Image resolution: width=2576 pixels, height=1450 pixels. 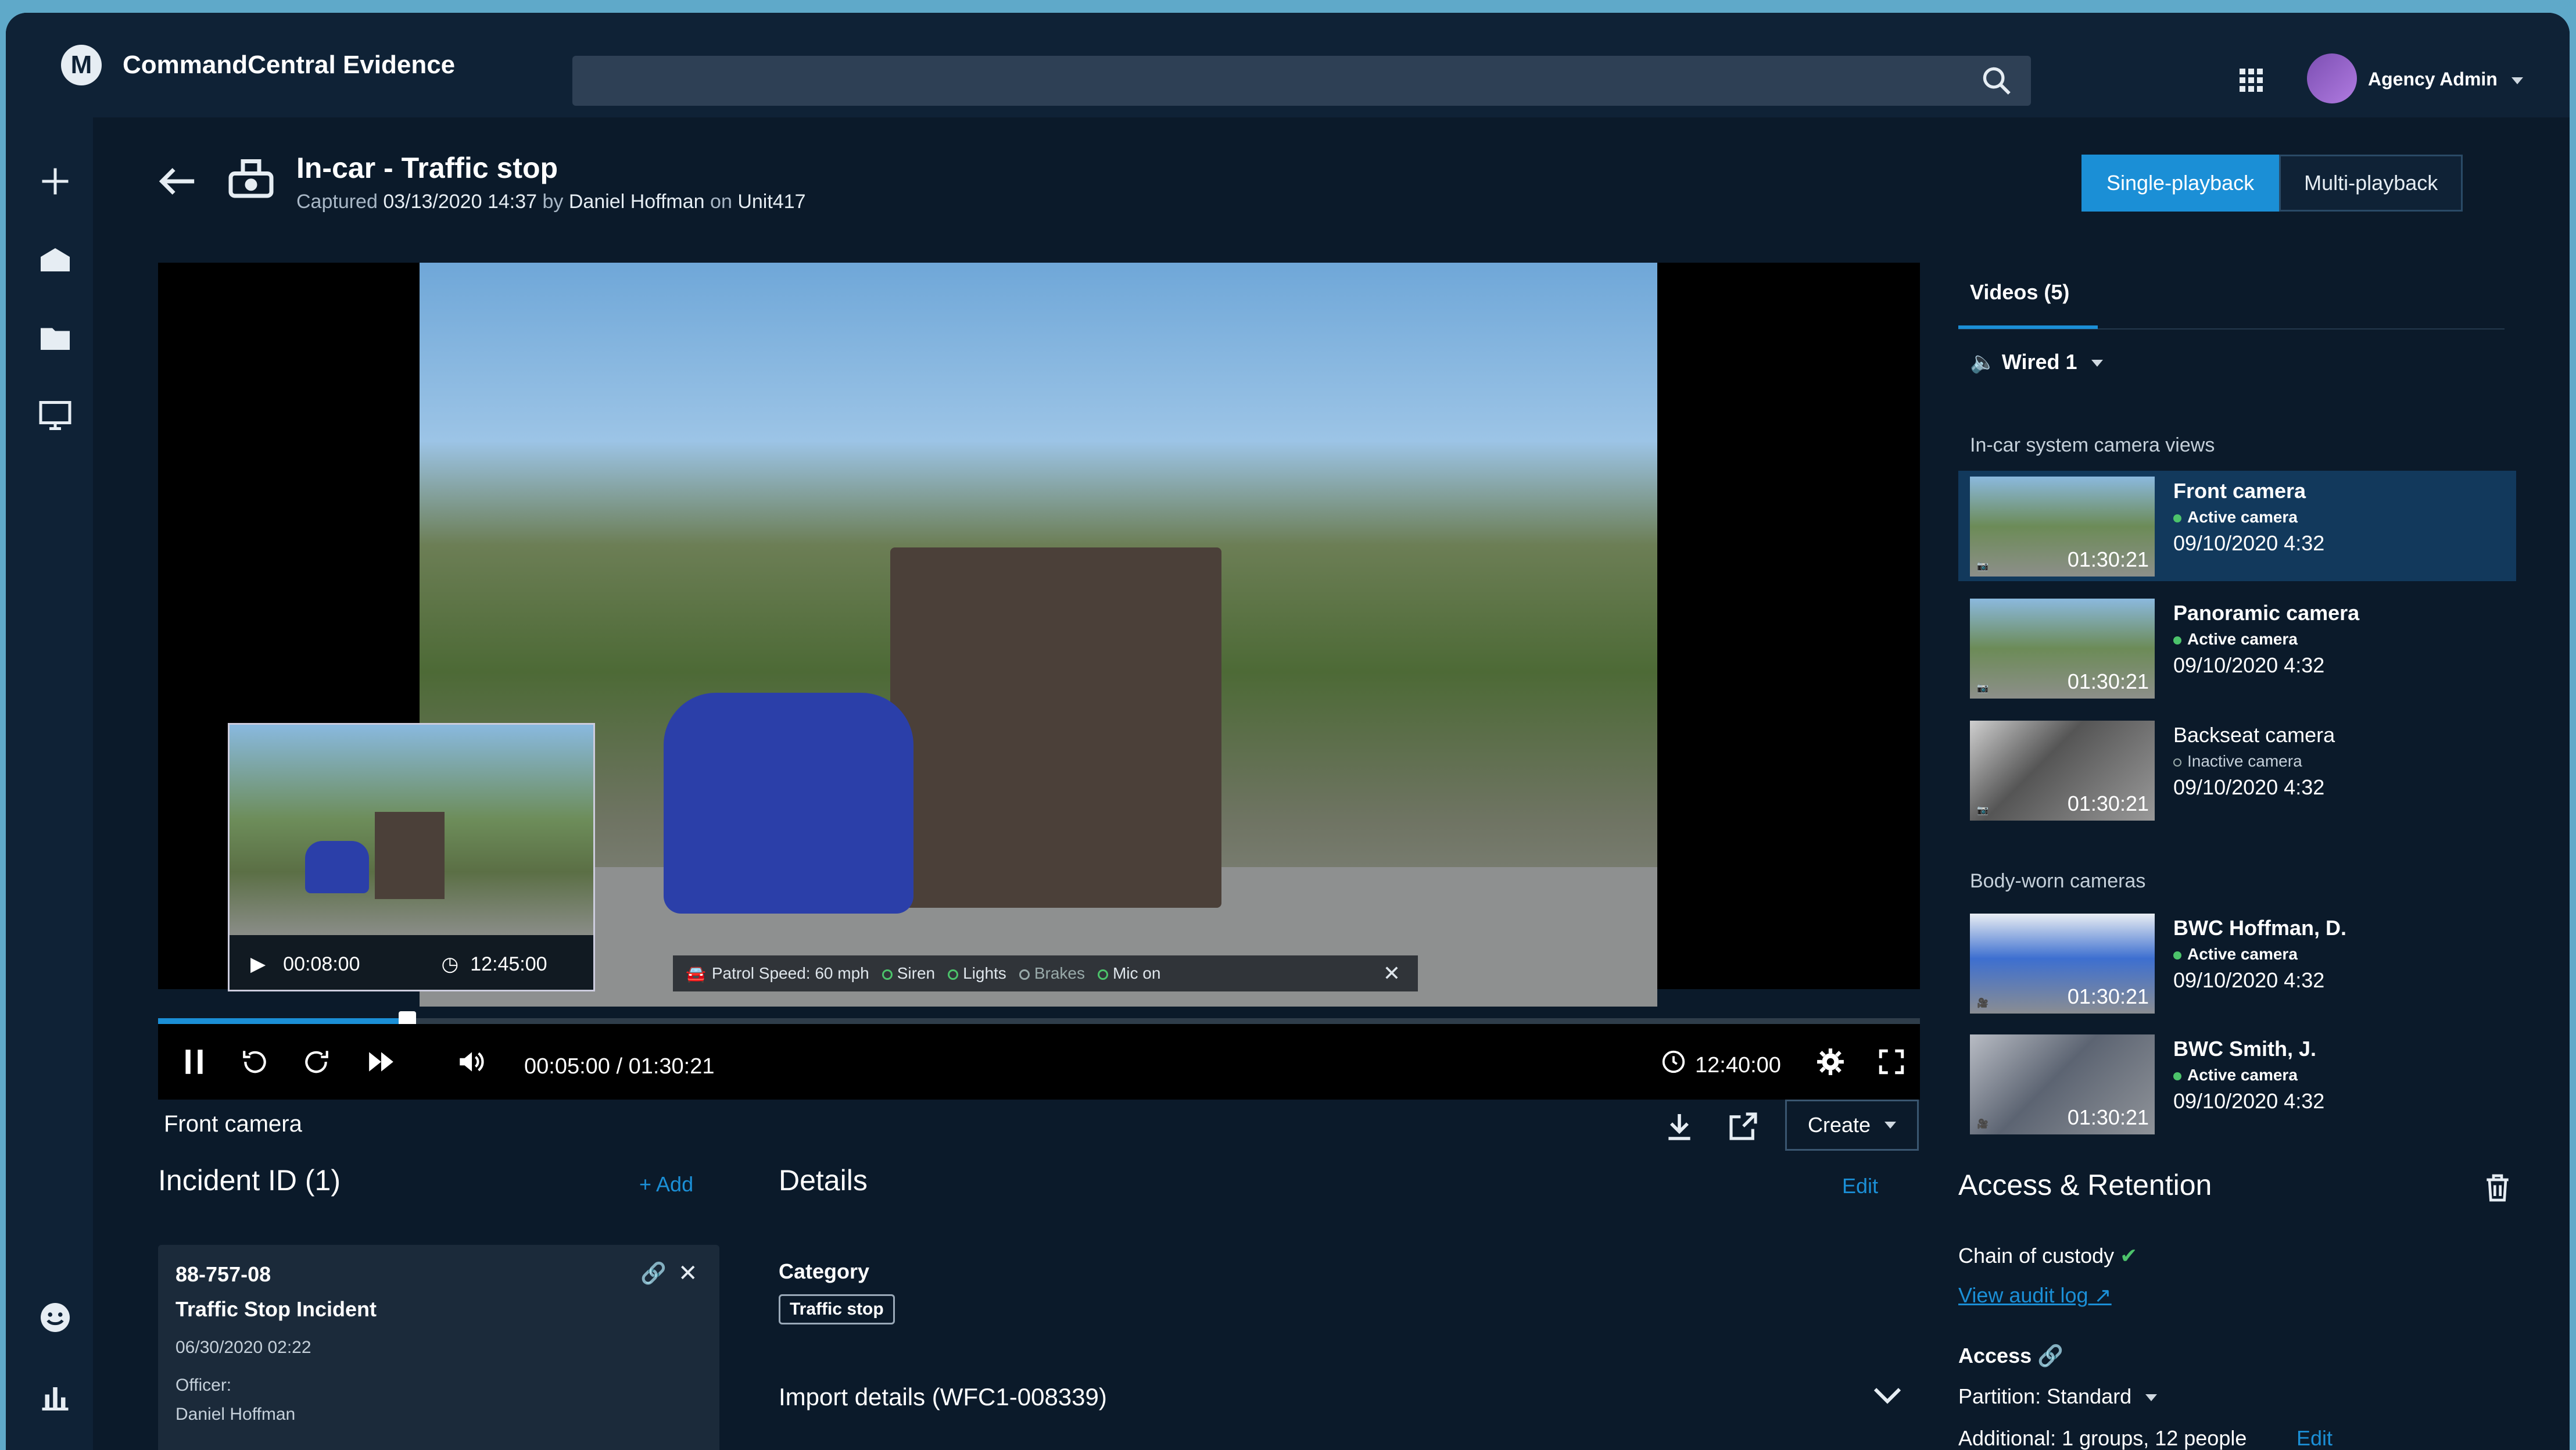 I want to click on tab-videos: Videos (5), so click(x=2019, y=292).